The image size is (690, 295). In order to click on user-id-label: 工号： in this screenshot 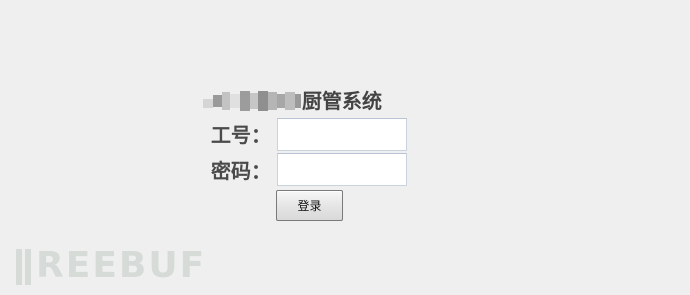, I will do `click(241, 135)`.